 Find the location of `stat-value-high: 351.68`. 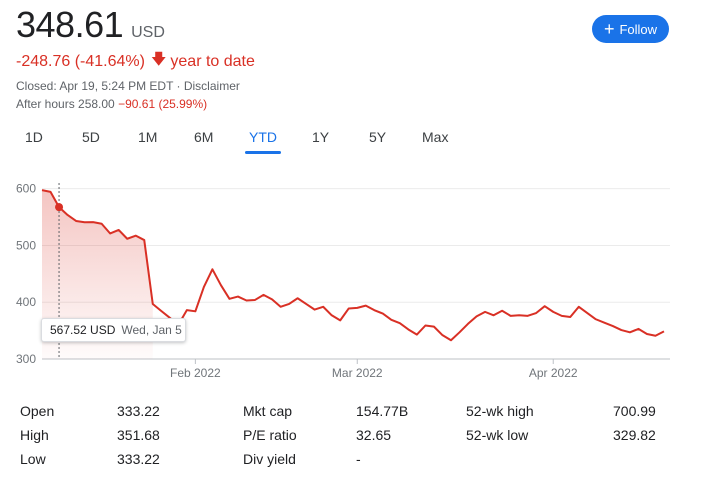

stat-value-high: 351.68 is located at coordinates (138, 435).